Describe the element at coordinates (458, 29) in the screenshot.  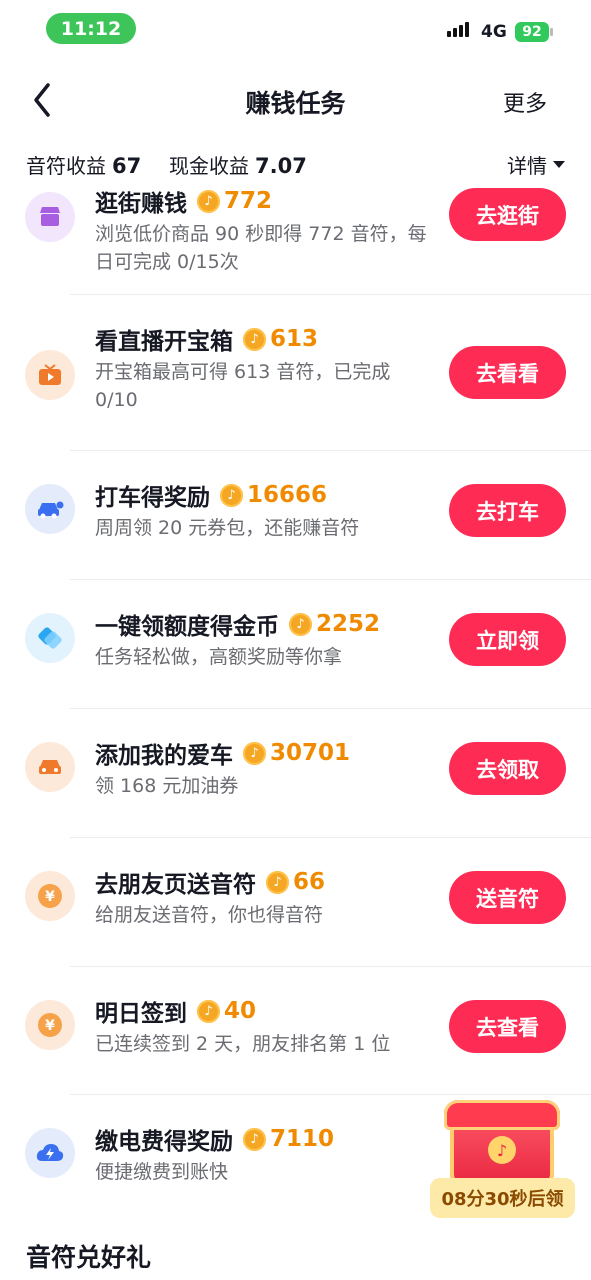
I see `signal-icon` at that location.